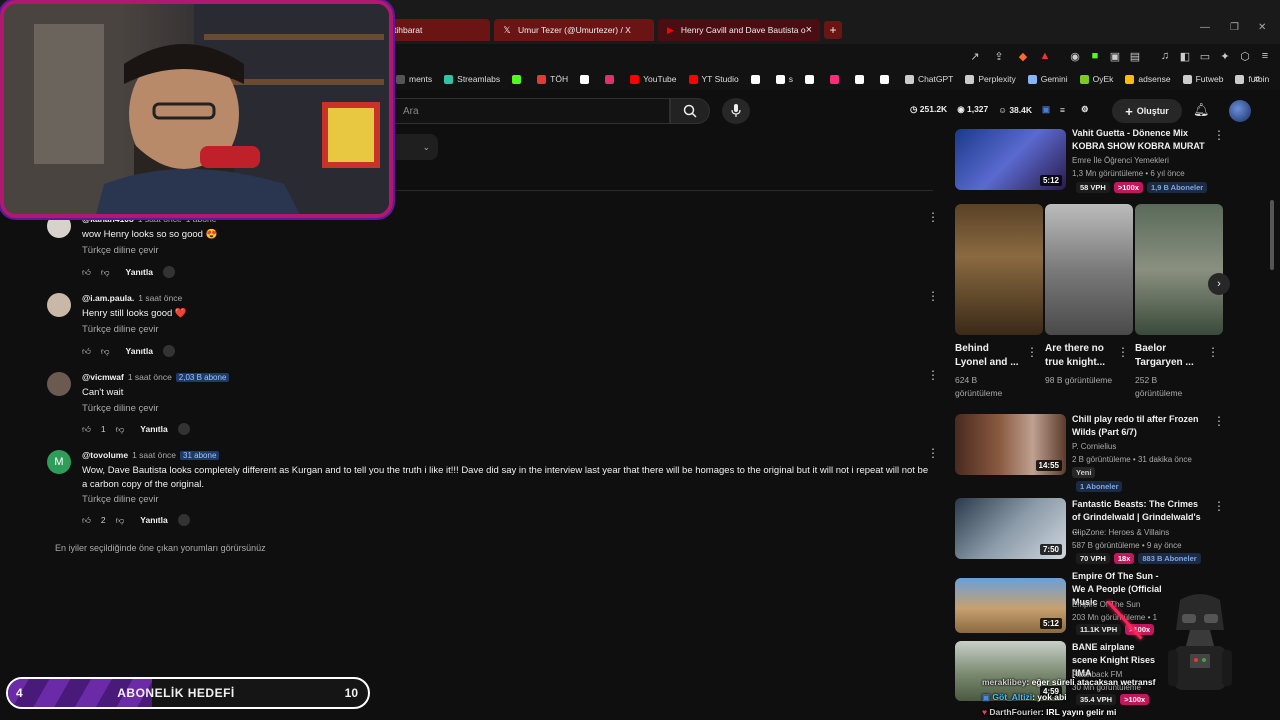  I want to click on bookmark-item: Streamlabs, so click(472, 79).